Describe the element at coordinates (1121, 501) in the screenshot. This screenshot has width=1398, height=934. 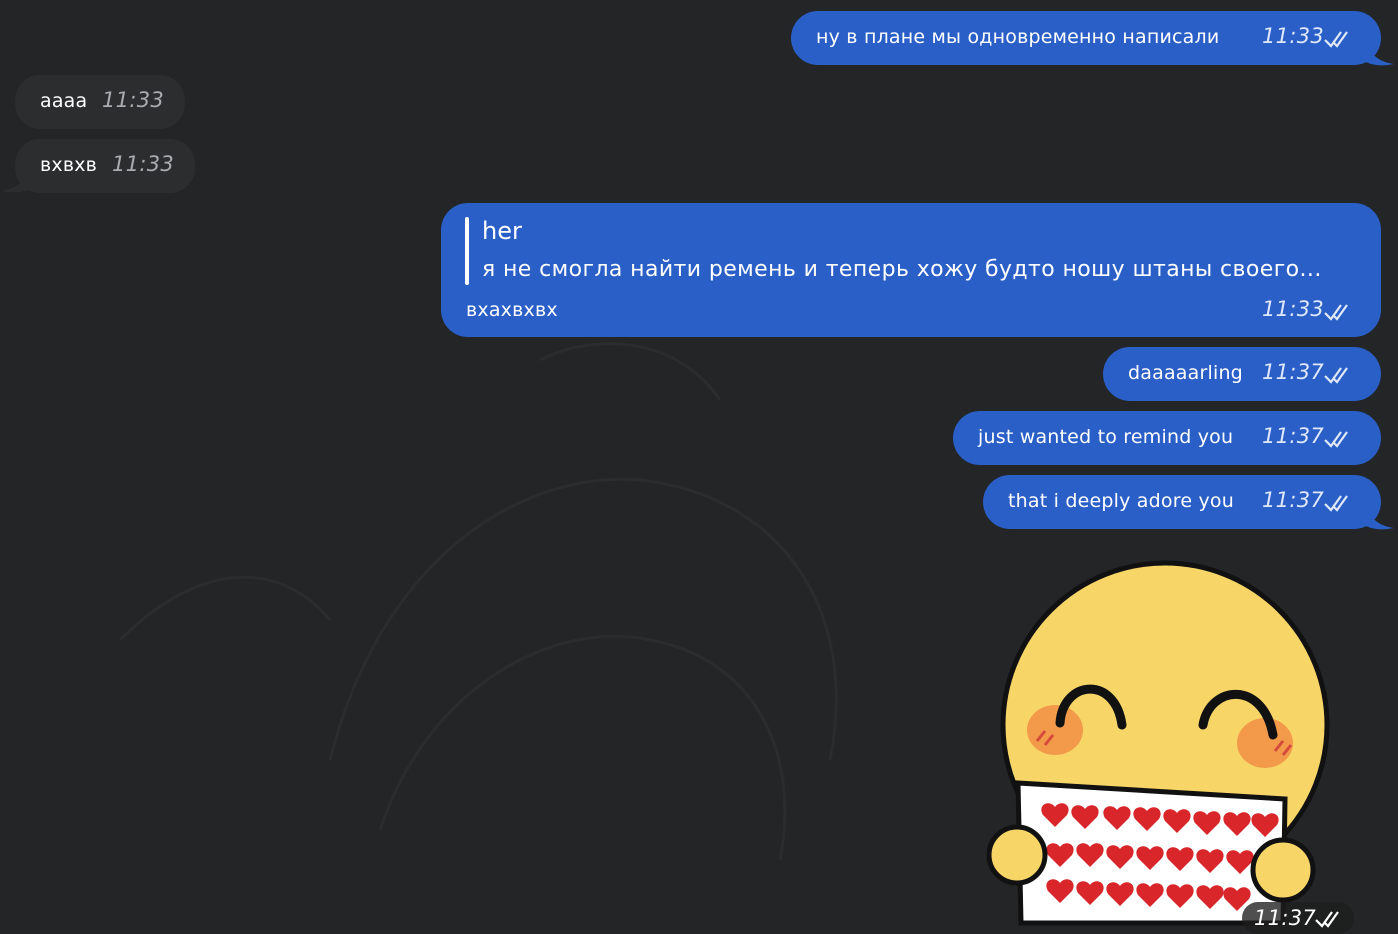
I see `message-text: that i deeply adore you` at that location.